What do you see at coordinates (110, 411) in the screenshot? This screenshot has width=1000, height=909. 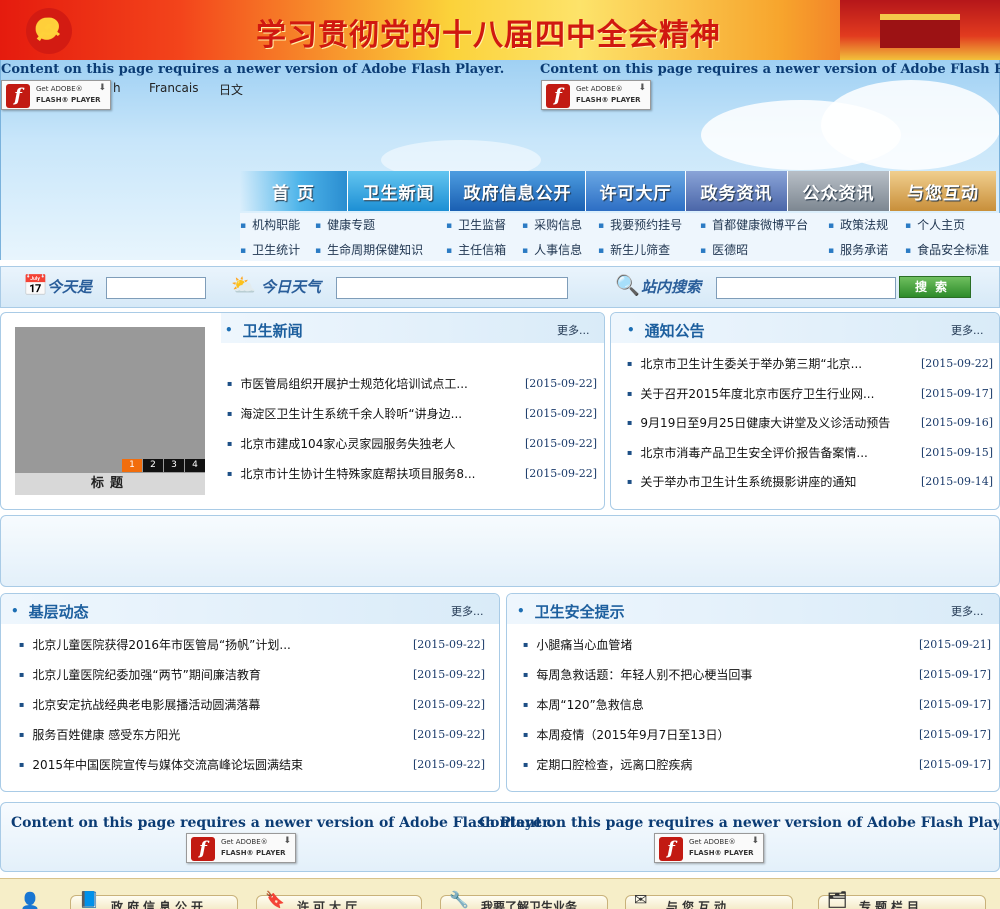 I see `news-slideshow: 1 2 3 4 标题` at bounding box center [110, 411].